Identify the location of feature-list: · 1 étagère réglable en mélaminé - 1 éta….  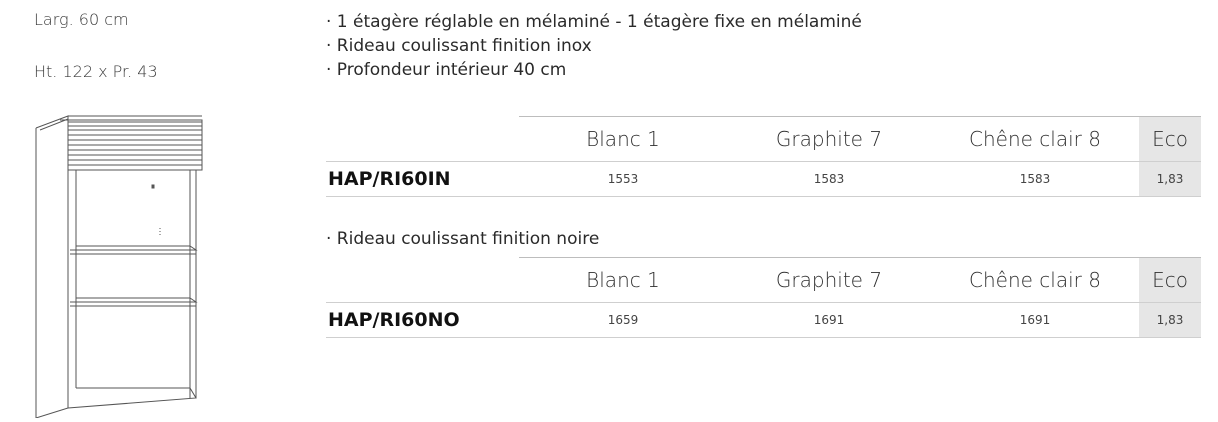
(594, 46).